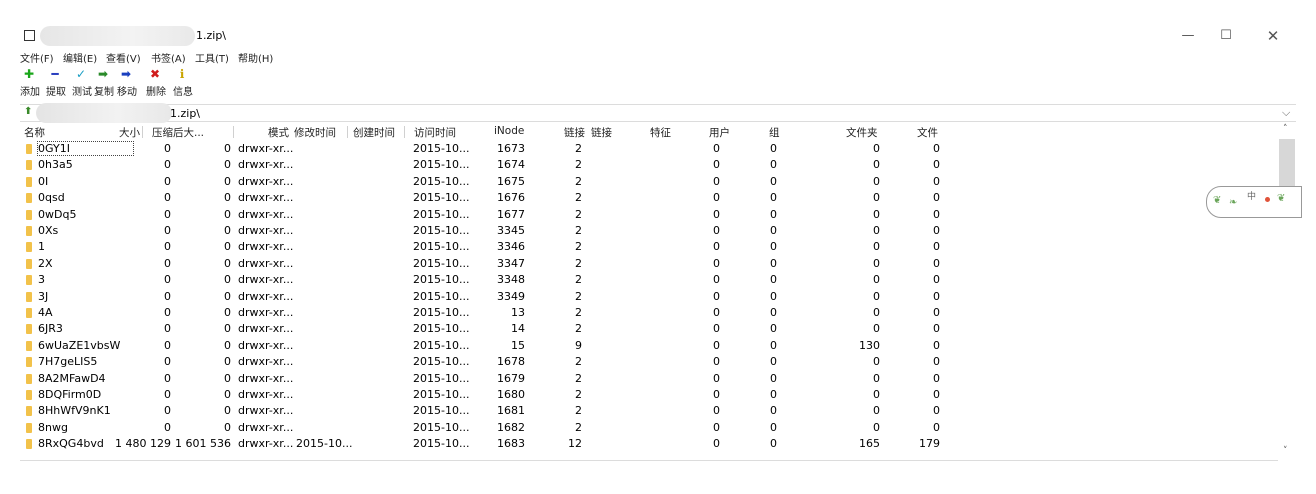 The width and height of the screenshot is (1316, 494). Describe the element at coordinates (183, 83) in the screenshot. I see `info-button: ℹ 信息` at that location.